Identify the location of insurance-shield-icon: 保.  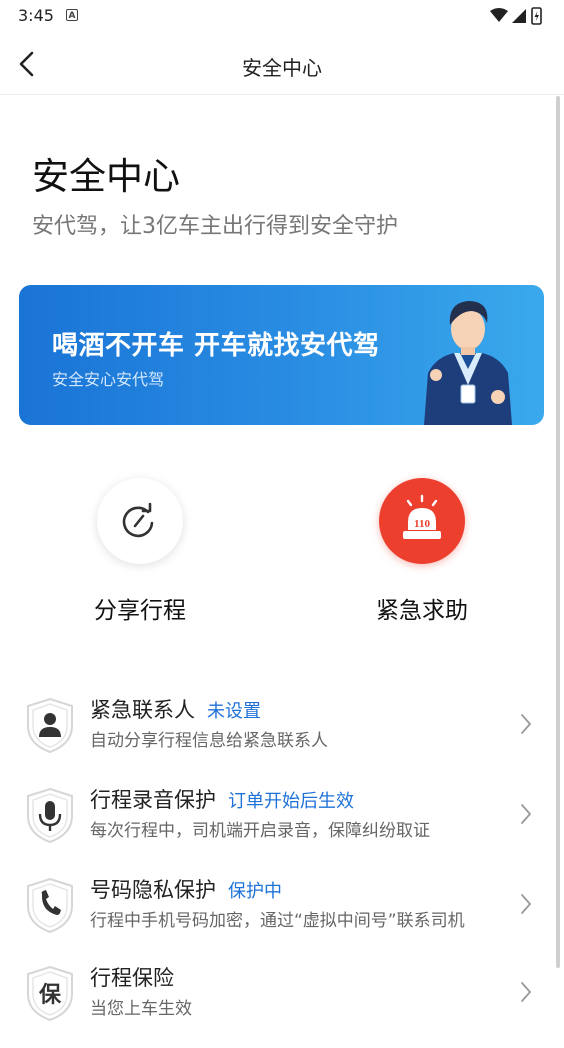
(50, 993).